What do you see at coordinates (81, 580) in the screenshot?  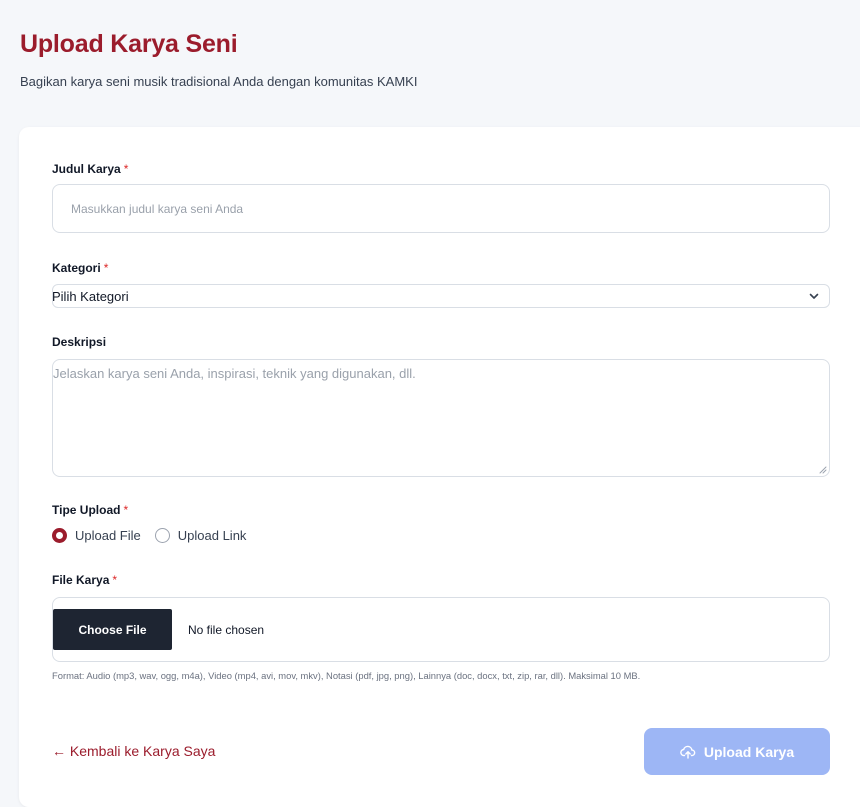 I see `file-field-label-text: File Karya` at bounding box center [81, 580].